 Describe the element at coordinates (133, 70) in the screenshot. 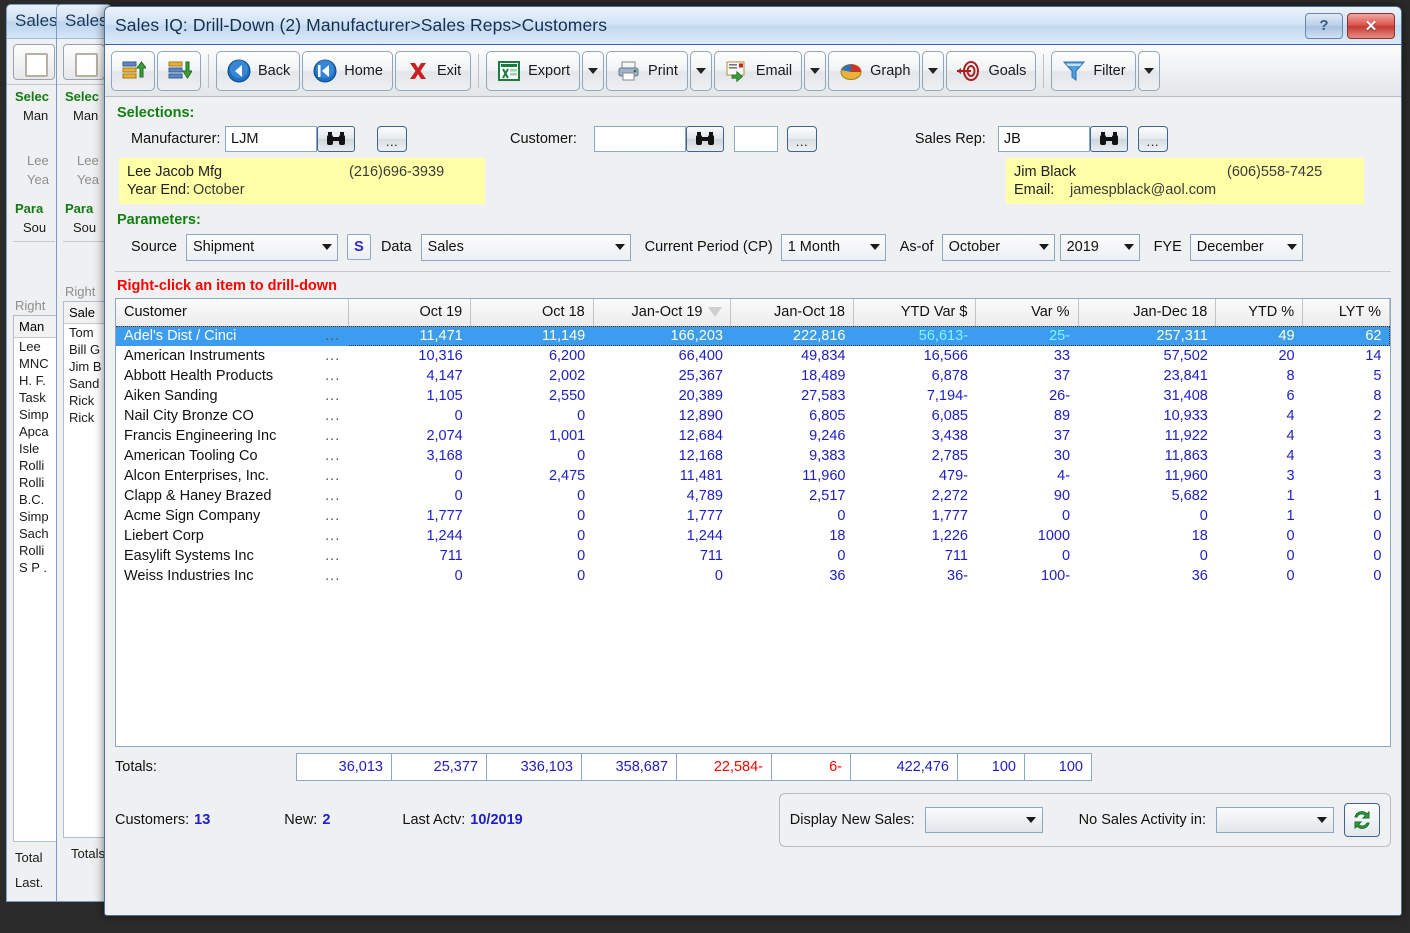

I see `expand-up-button` at that location.